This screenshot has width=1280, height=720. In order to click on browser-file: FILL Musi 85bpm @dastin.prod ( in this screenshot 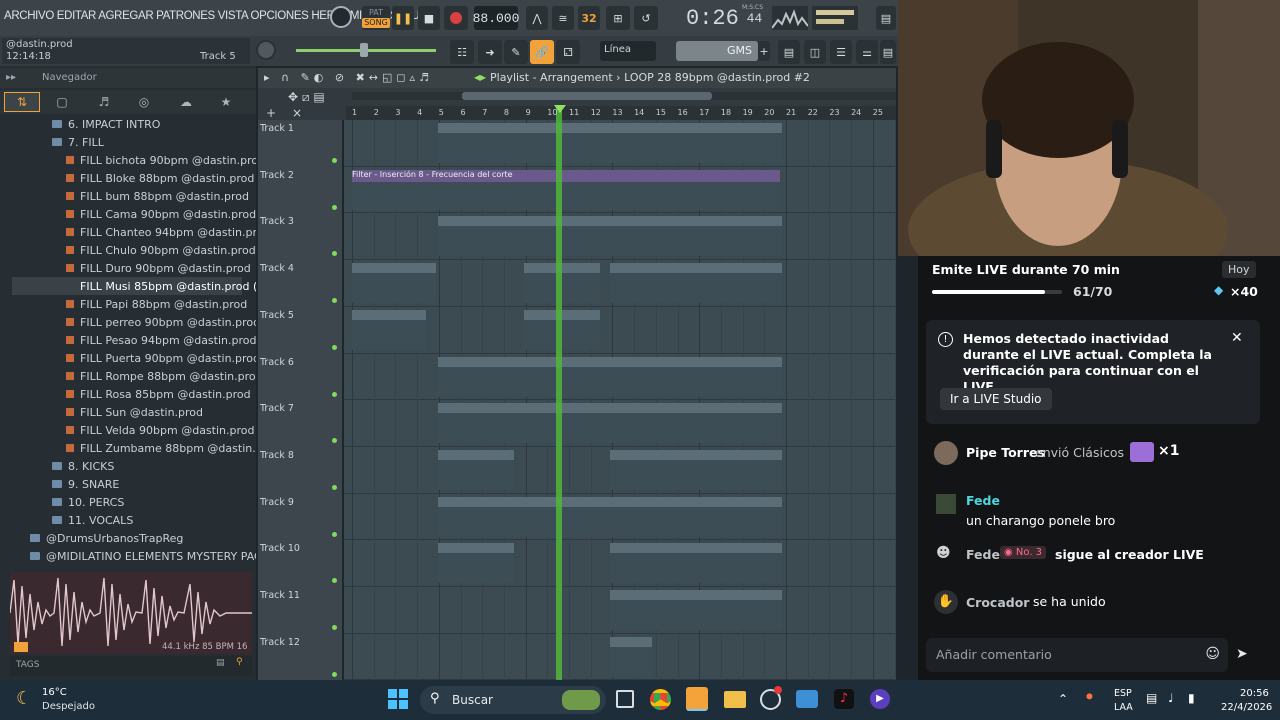, I will do `click(134, 286)`.